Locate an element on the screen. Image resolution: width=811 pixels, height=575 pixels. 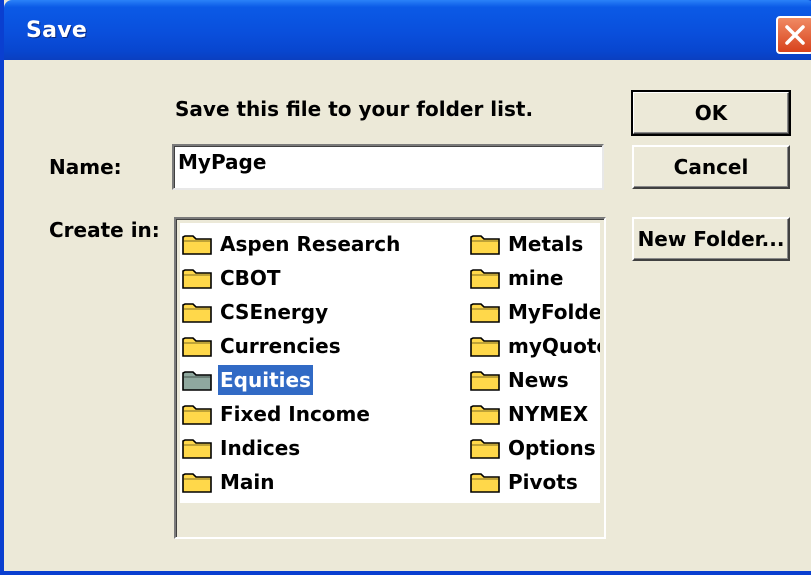
close-button is located at coordinates (793, 35).